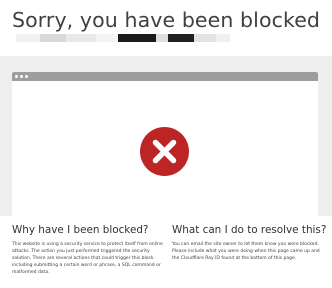 Image resolution: width=332 pixels, height=288 pixels. What do you see at coordinates (80, 230) in the screenshot?
I see `why-blocked-heading: Why have I been blocked?` at bounding box center [80, 230].